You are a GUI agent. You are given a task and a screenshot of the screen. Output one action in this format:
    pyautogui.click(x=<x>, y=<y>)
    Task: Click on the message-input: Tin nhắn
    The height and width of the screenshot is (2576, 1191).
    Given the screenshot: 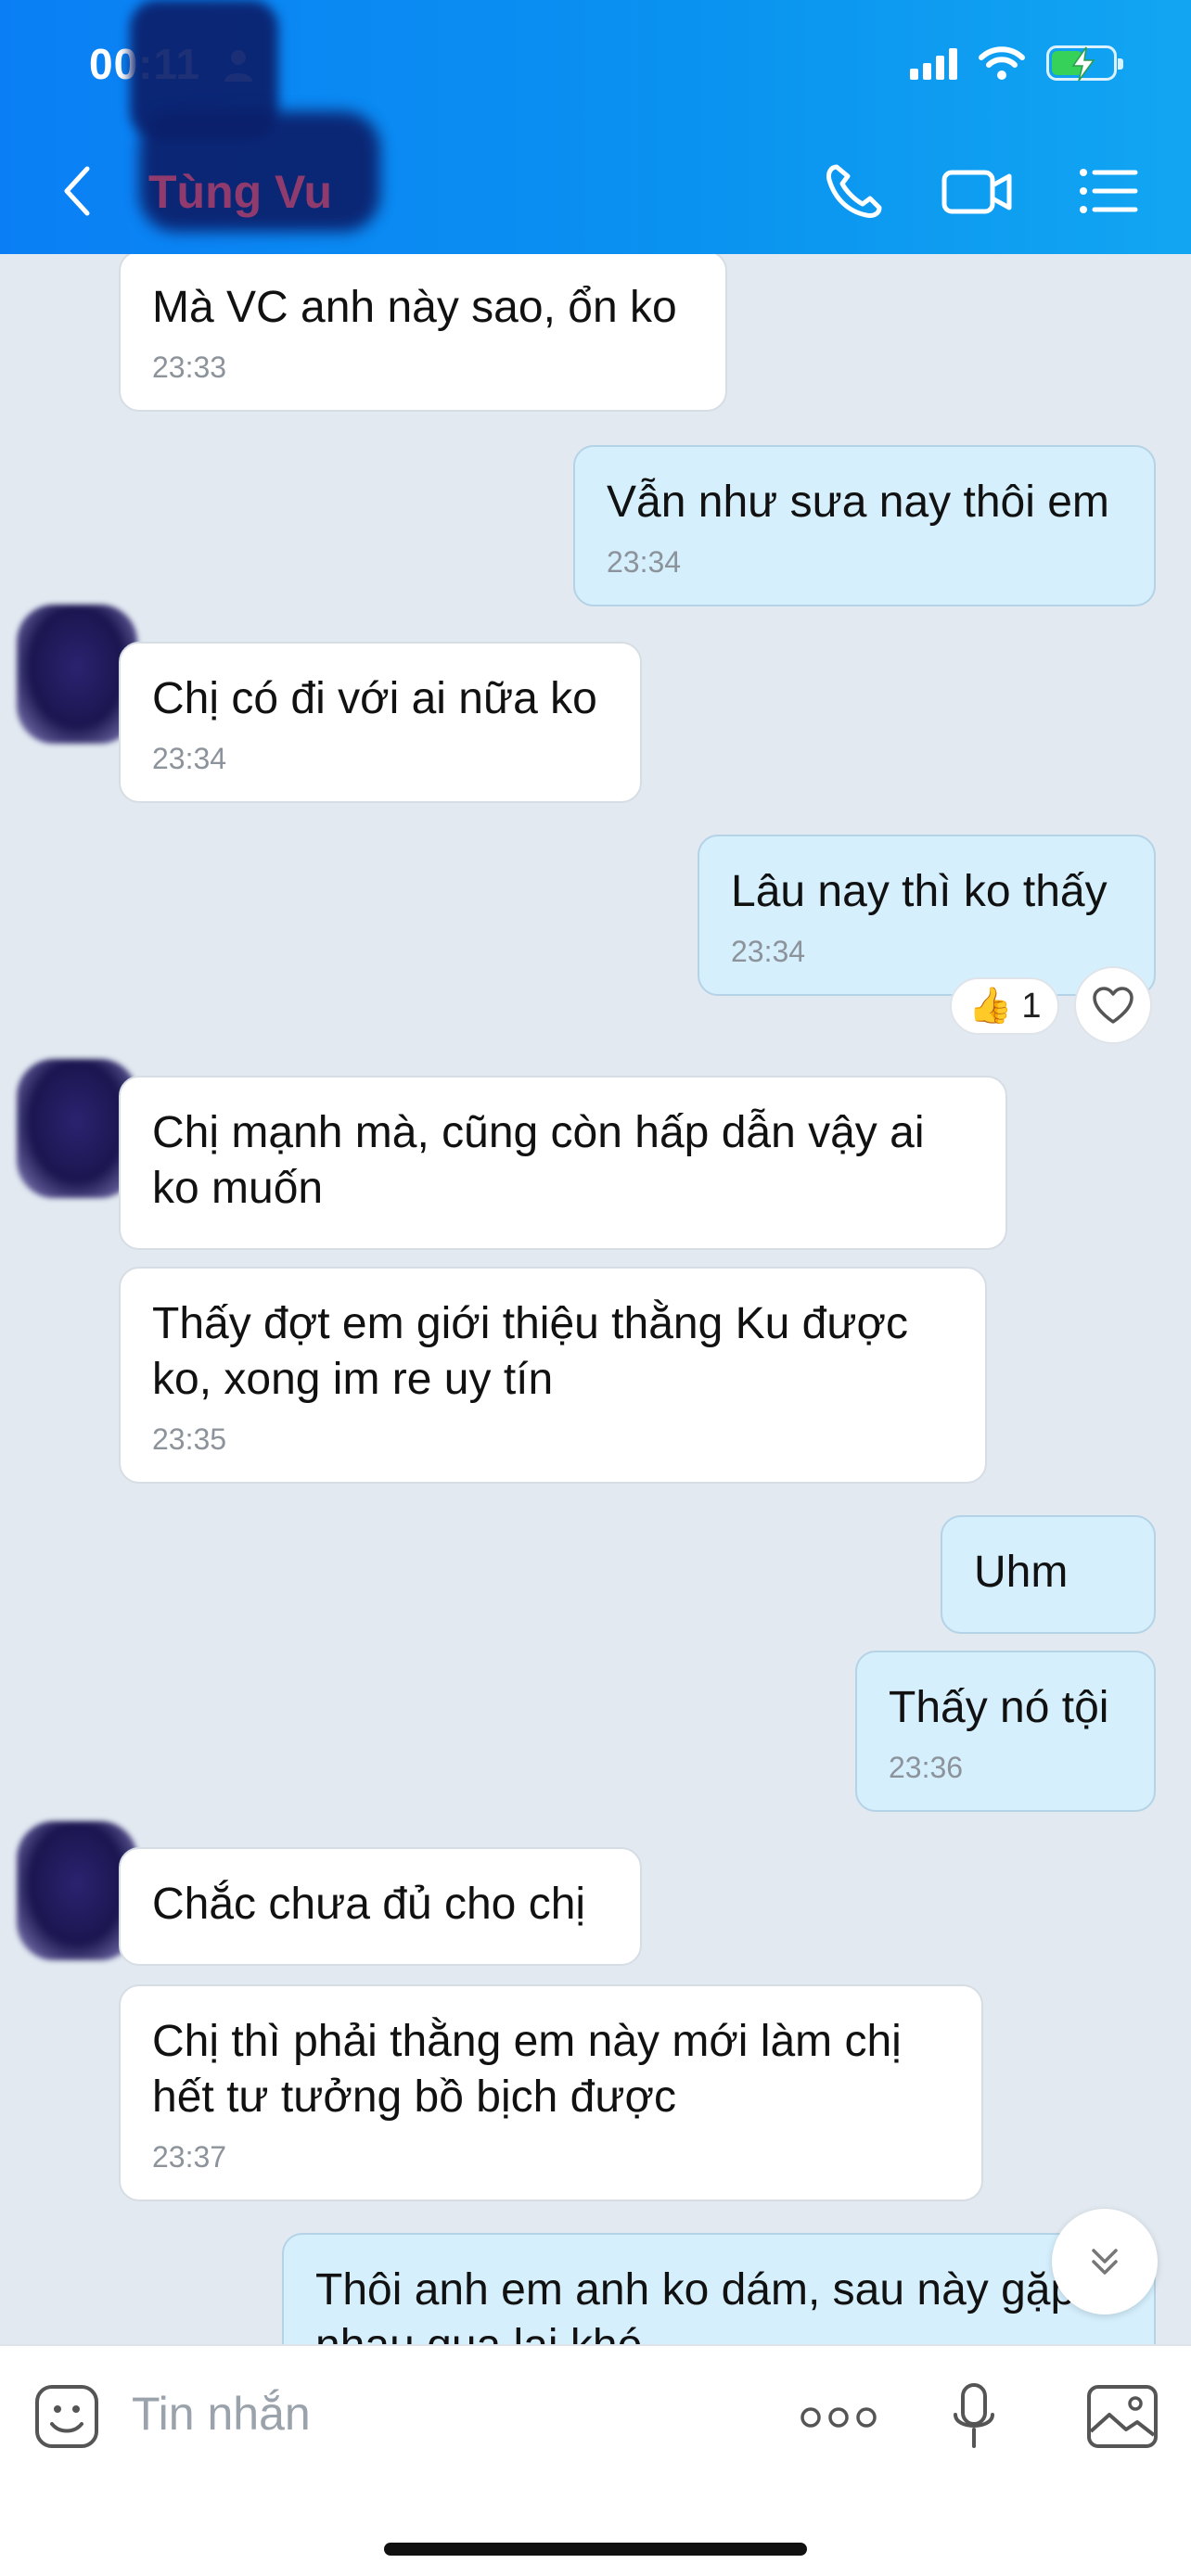 What is the action you would take?
    pyautogui.click(x=222, y=2414)
    